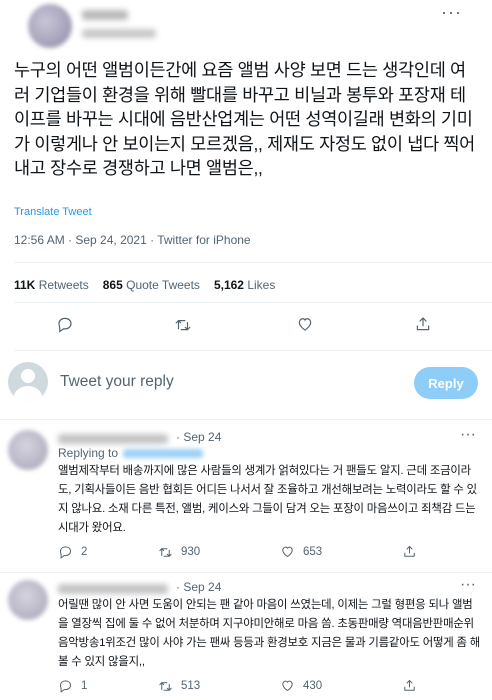 This screenshot has height=700, width=492. What do you see at coordinates (28, 394) in the screenshot?
I see `default-avatar-body-icon` at bounding box center [28, 394].